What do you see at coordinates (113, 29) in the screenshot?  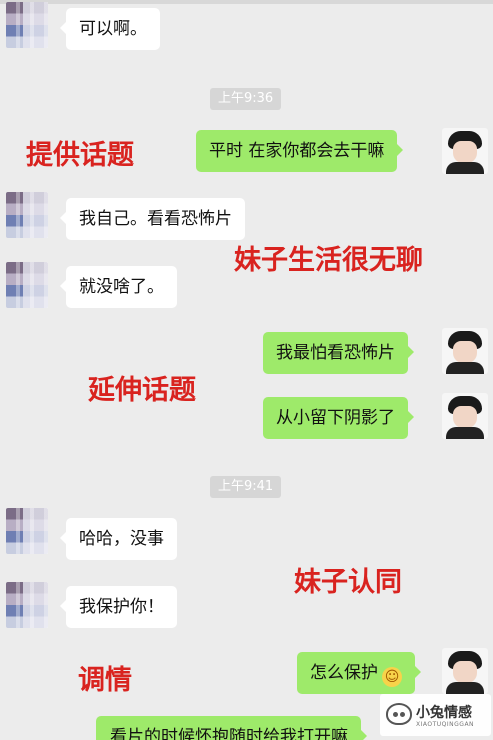 I see `message-text: 可以啊。` at bounding box center [113, 29].